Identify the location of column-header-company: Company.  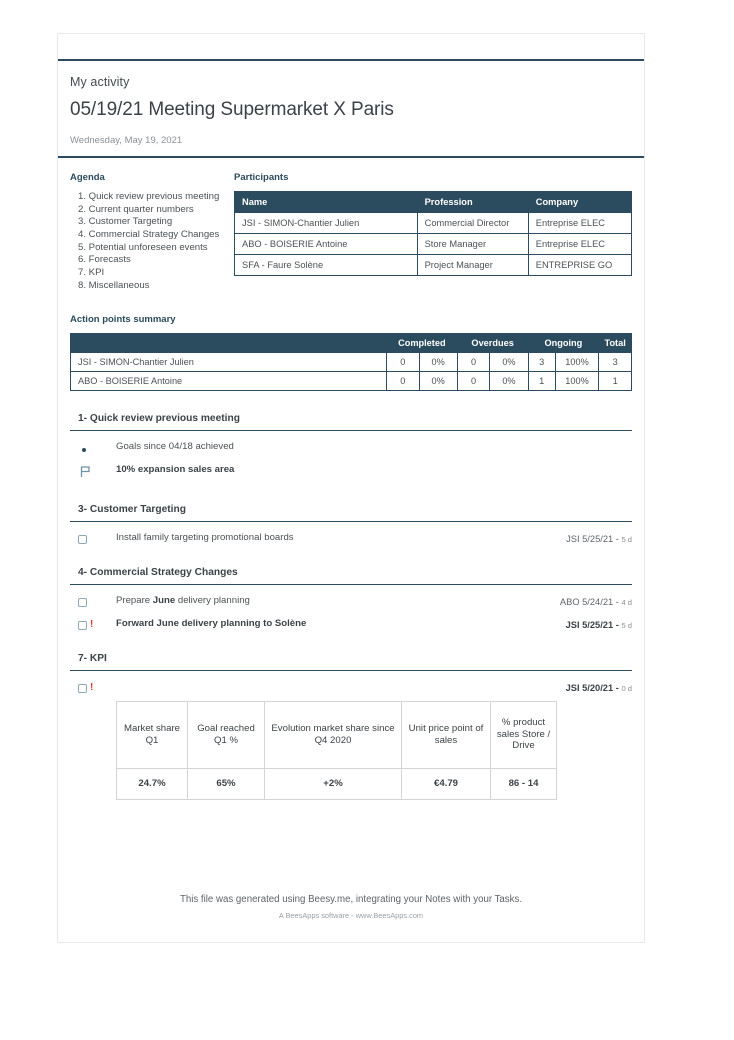
(580, 202).